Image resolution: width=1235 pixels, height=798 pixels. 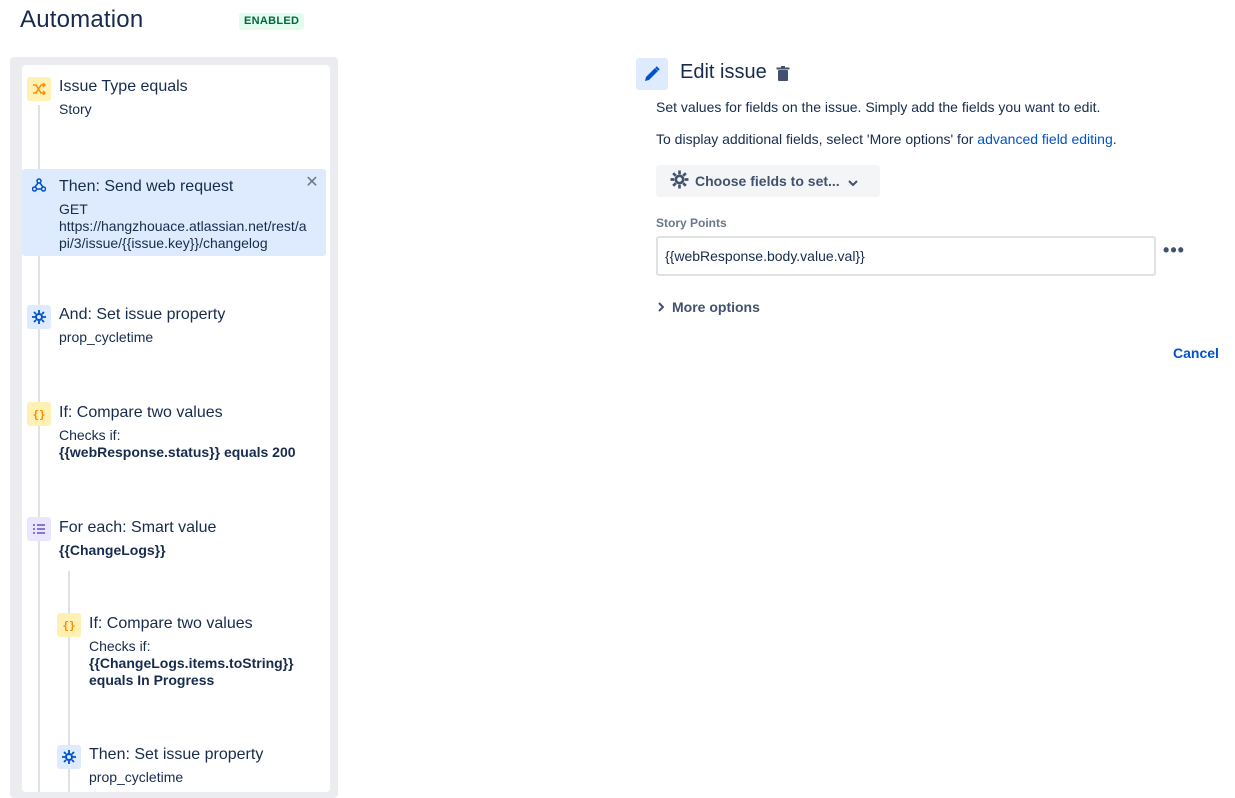 What do you see at coordinates (661, 307) in the screenshot?
I see `chevron-right-icon` at bounding box center [661, 307].